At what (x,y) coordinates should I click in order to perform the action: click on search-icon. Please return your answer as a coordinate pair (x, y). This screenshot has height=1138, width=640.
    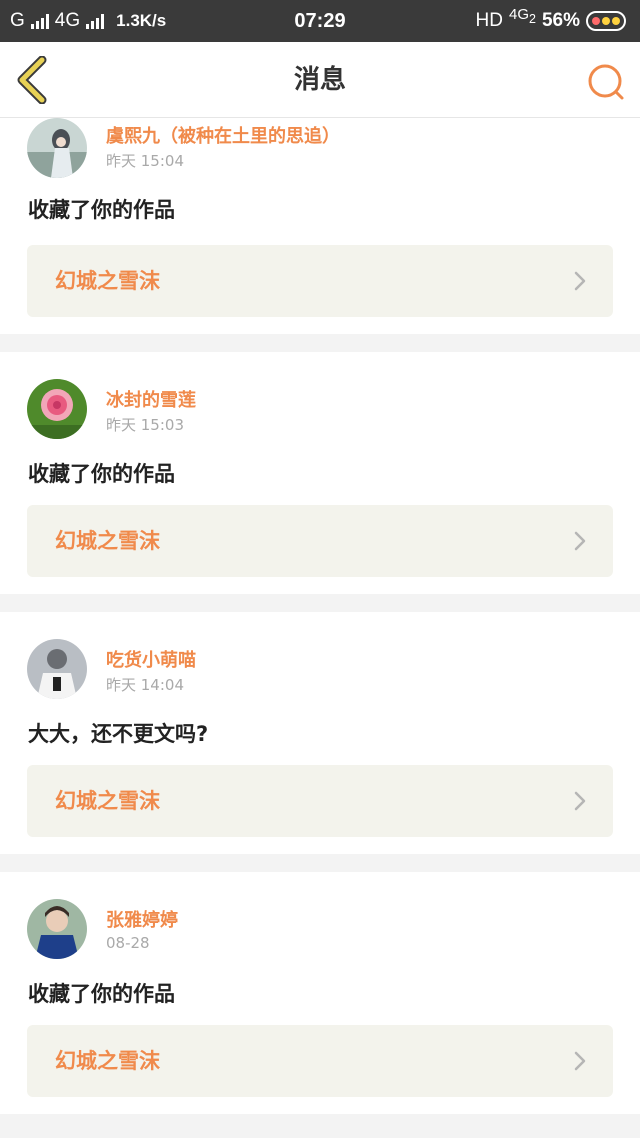
    Looking at the image, I should click on (606, 82).